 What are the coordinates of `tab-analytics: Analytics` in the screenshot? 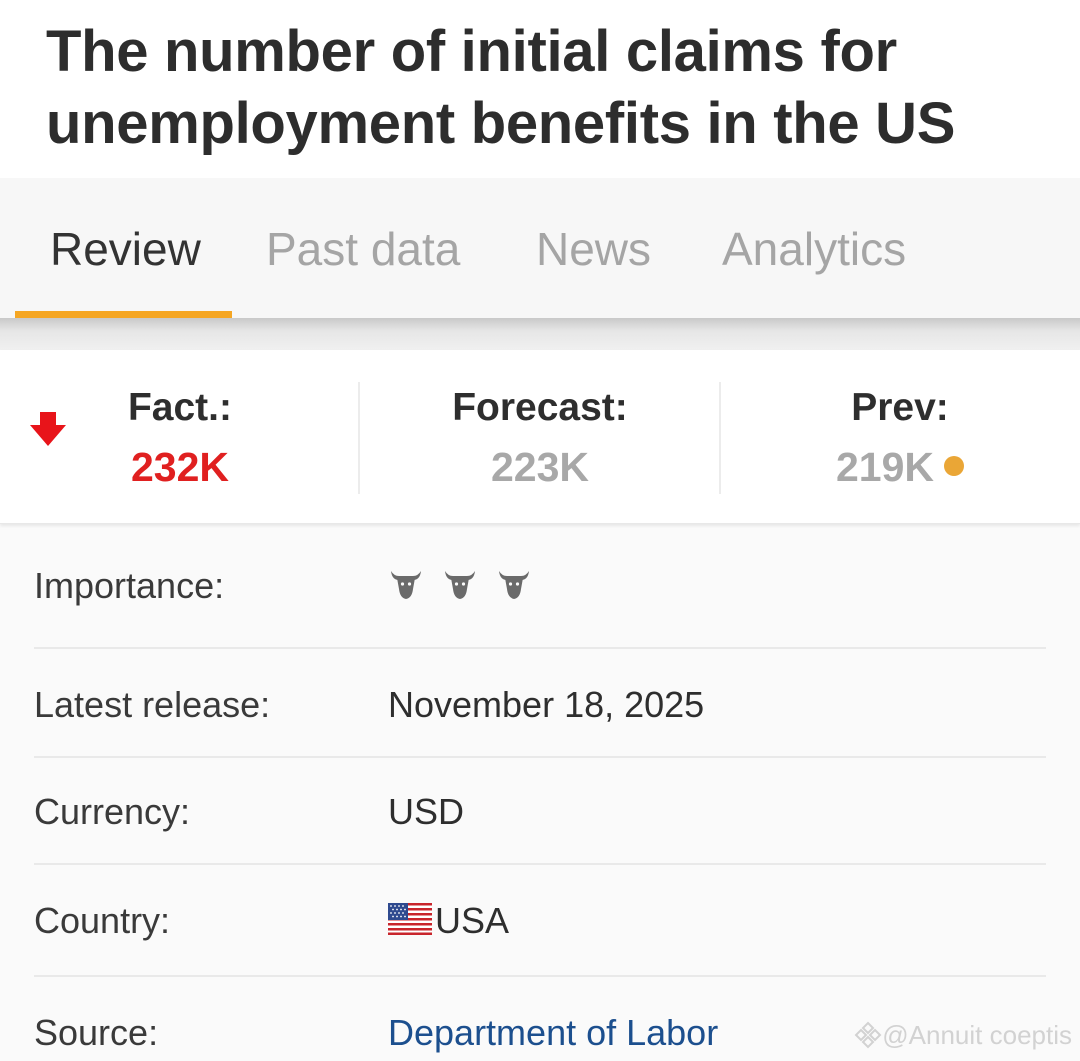 It's located at (814, 249).